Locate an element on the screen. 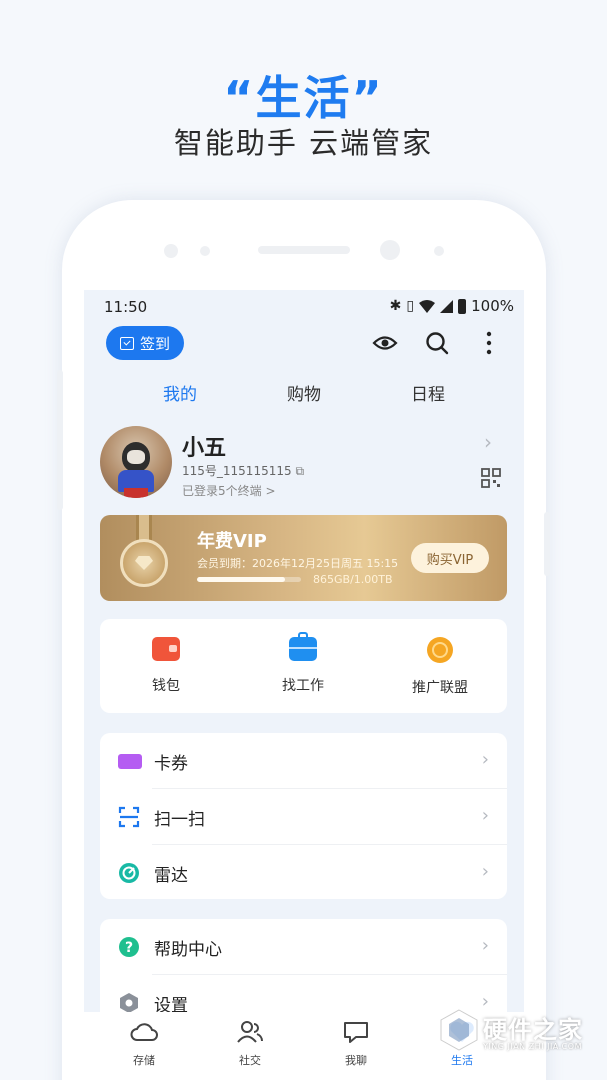 Image resolution: width=607 pixels, height=1080 pixels. tab-bar: 我的 购物 日程 is located at coordinates (304, 395).